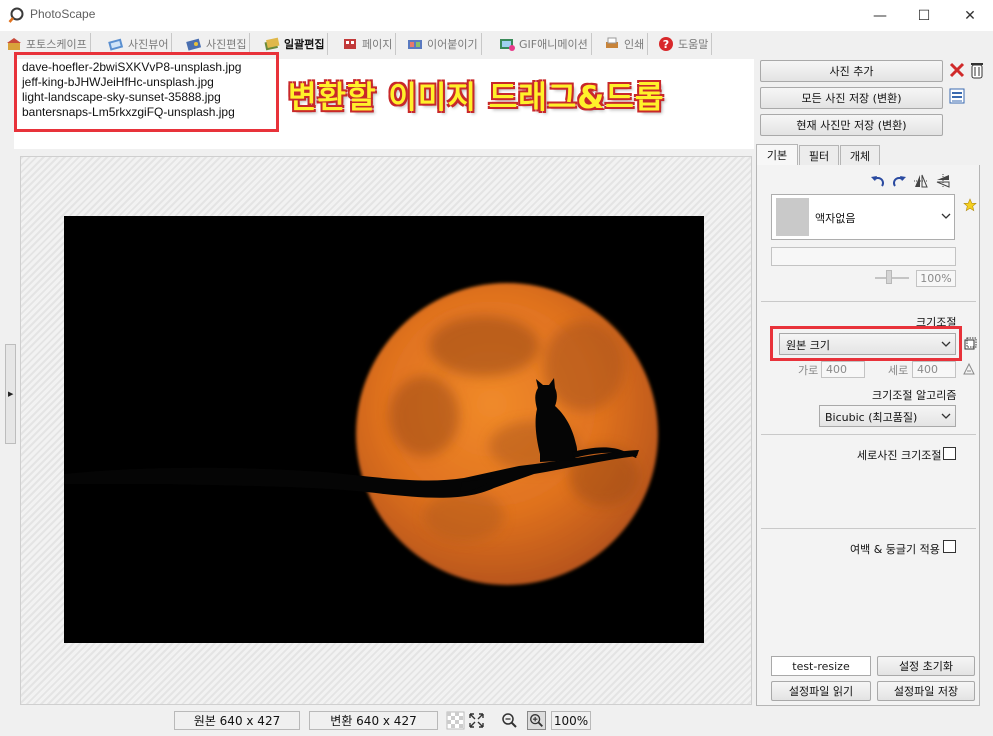 Image resolution: width=993 pixels, height=736 pixels. Describe the element at coordinates (835, 218) in the screenshot. I see `frame-select-value: 액자없음` at that location.